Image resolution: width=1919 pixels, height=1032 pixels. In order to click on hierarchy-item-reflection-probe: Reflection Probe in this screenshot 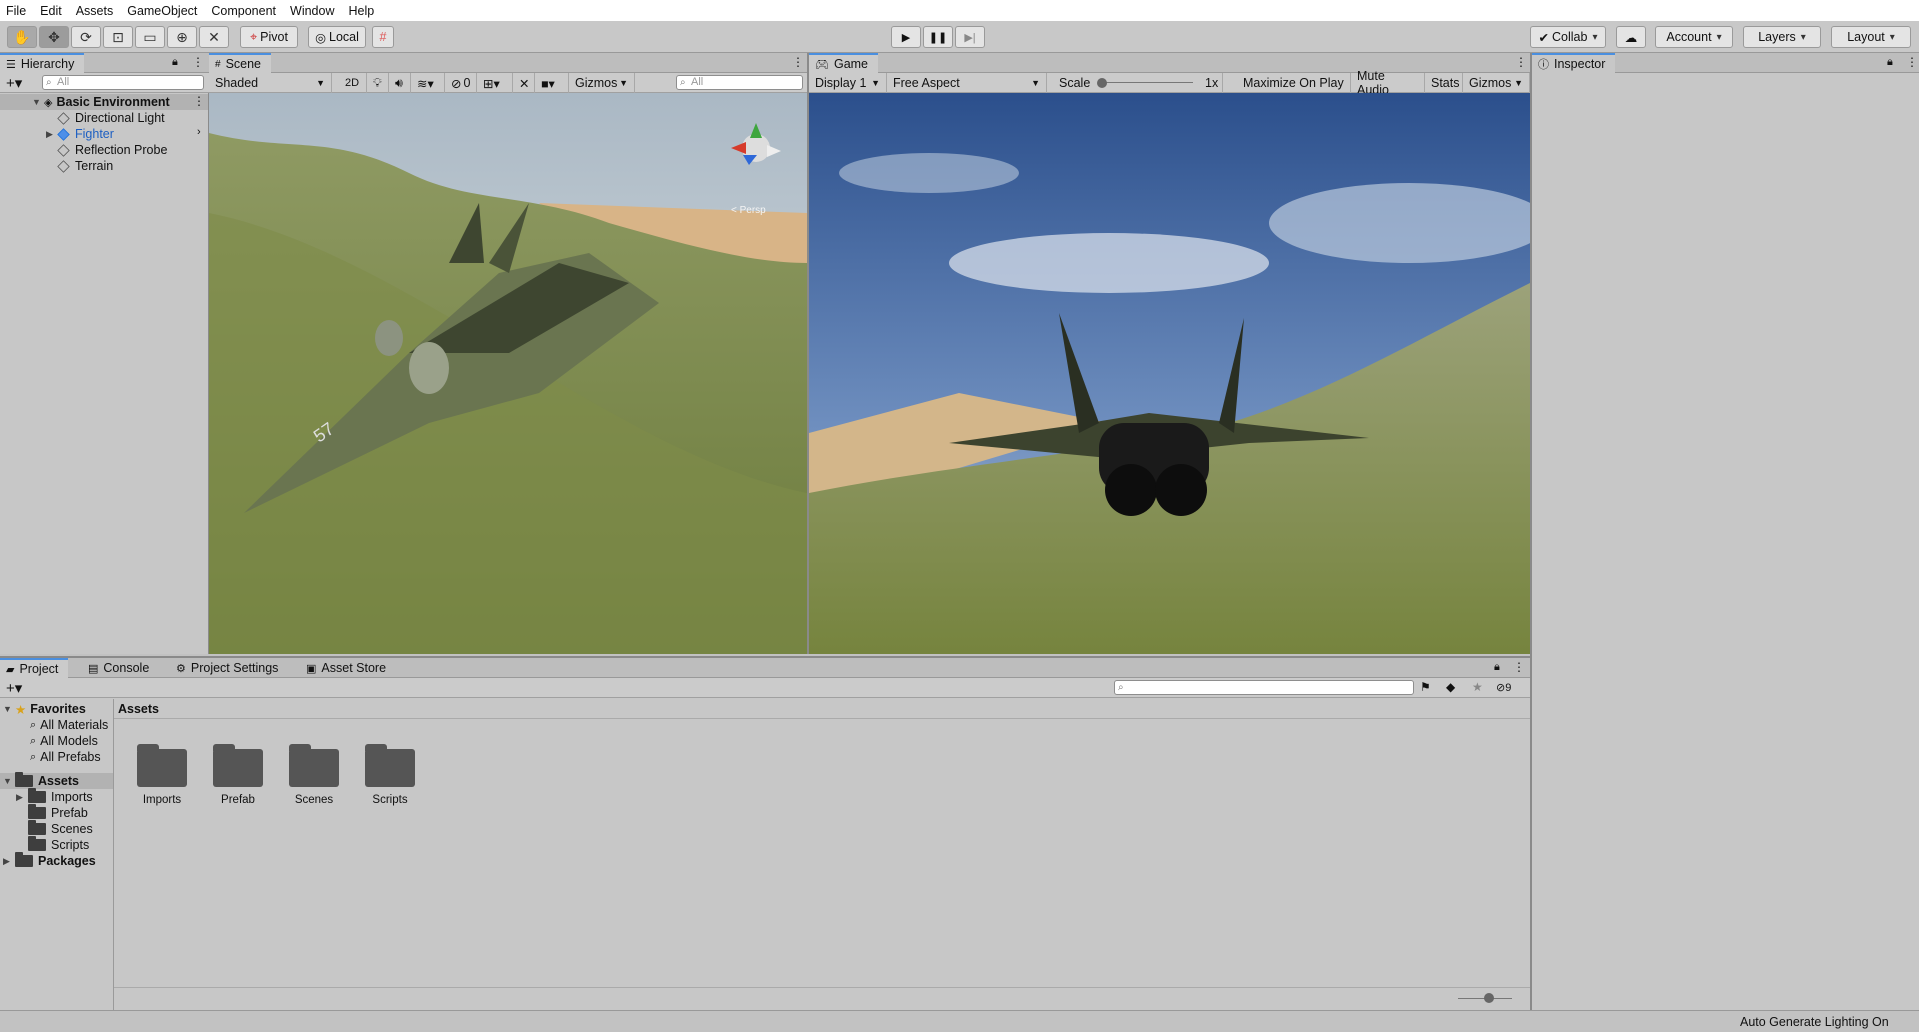, I will do `click(112, 150)`.